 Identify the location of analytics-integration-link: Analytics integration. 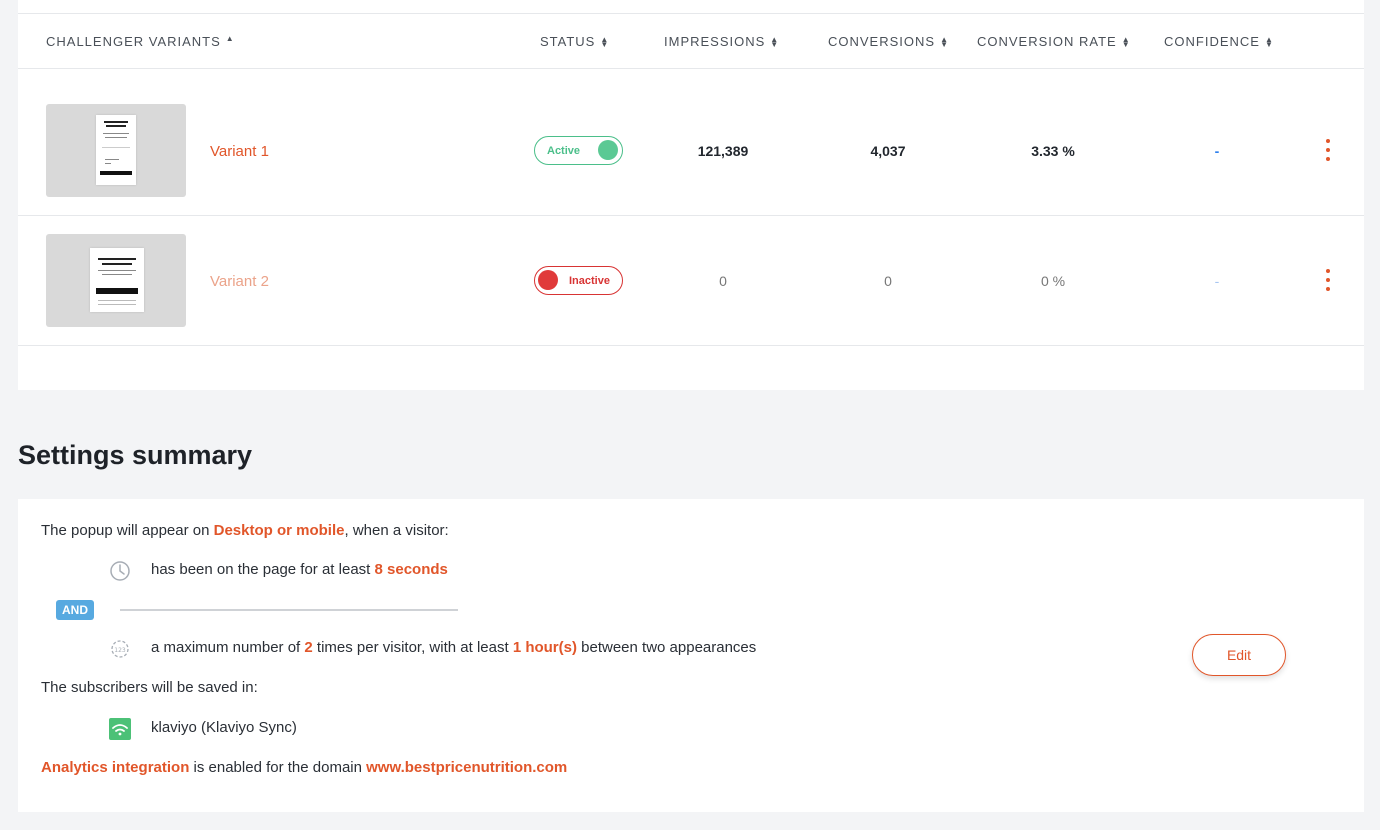
(115, 767).